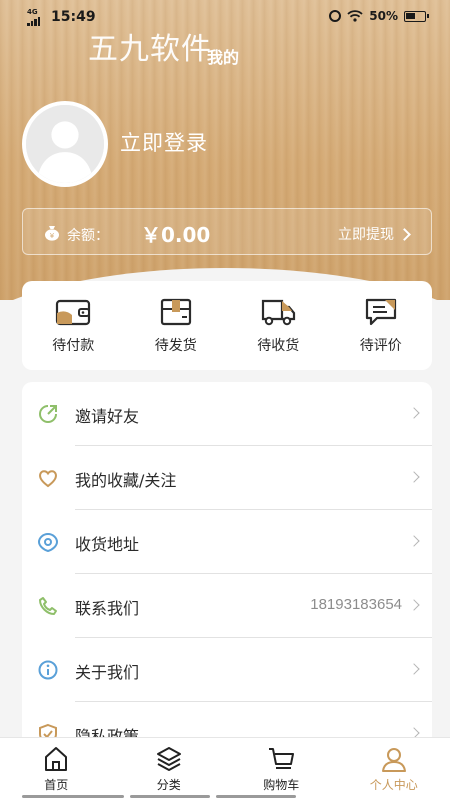  Describe the element at coordinates (150, 49) in the screenshot. I see `app-watermark: 五九软件` at that location.